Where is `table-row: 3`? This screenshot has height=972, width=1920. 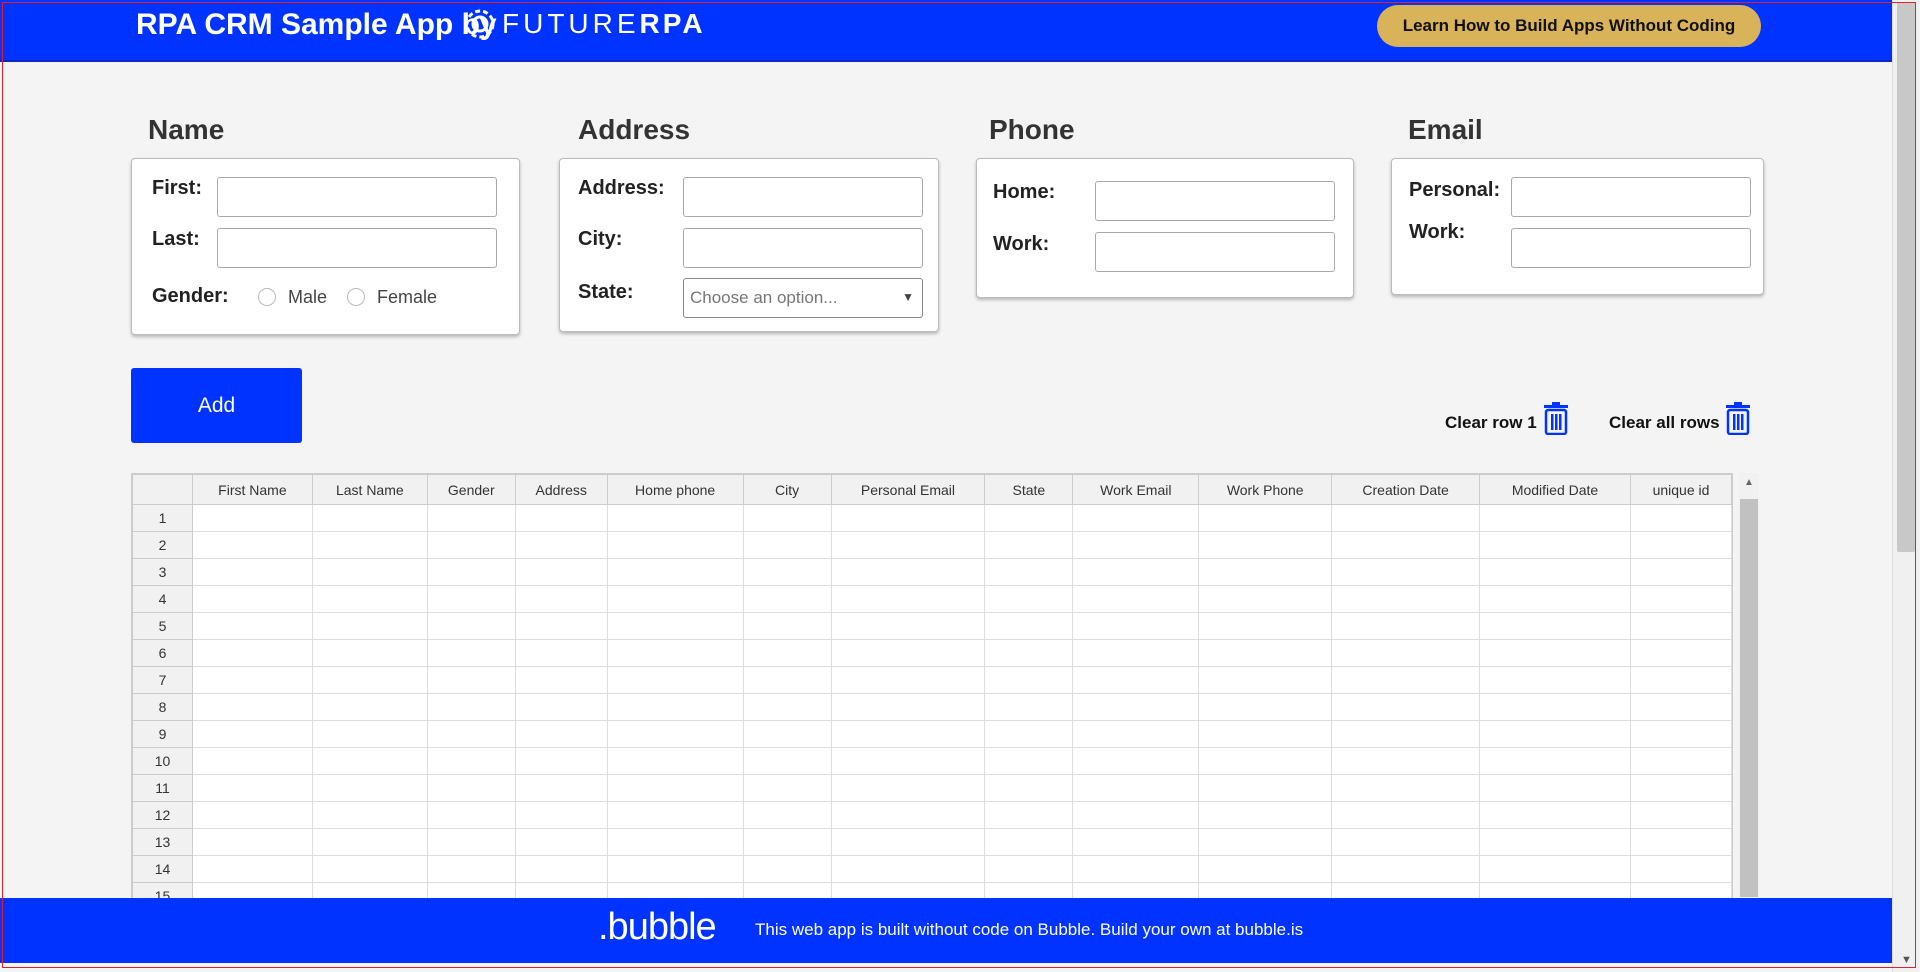
table-row: 3 is located at coordinates (932, 572).